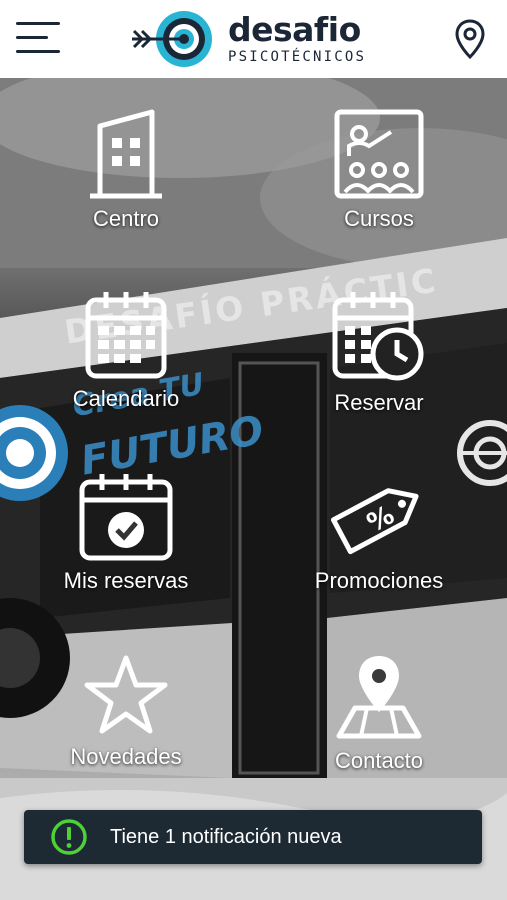  Describe the element at coordinates (126, 218) in the screenshot. I see `tile-label: Centro` at that location.